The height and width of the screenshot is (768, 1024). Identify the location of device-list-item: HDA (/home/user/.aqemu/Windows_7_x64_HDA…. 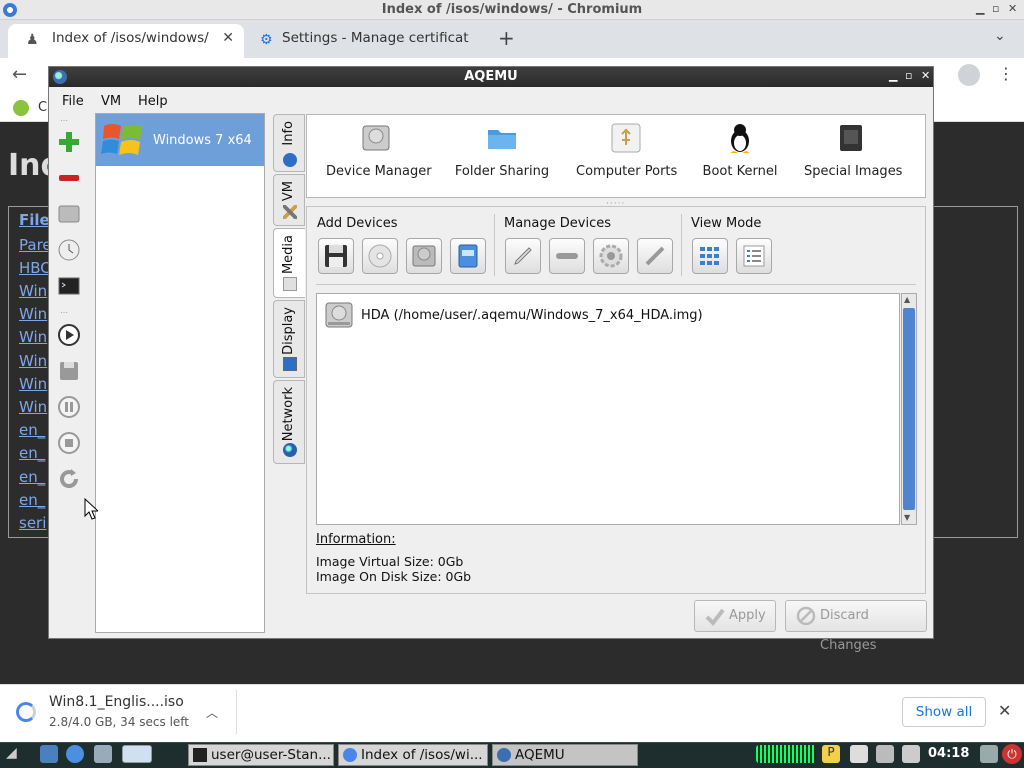
(532, 315).